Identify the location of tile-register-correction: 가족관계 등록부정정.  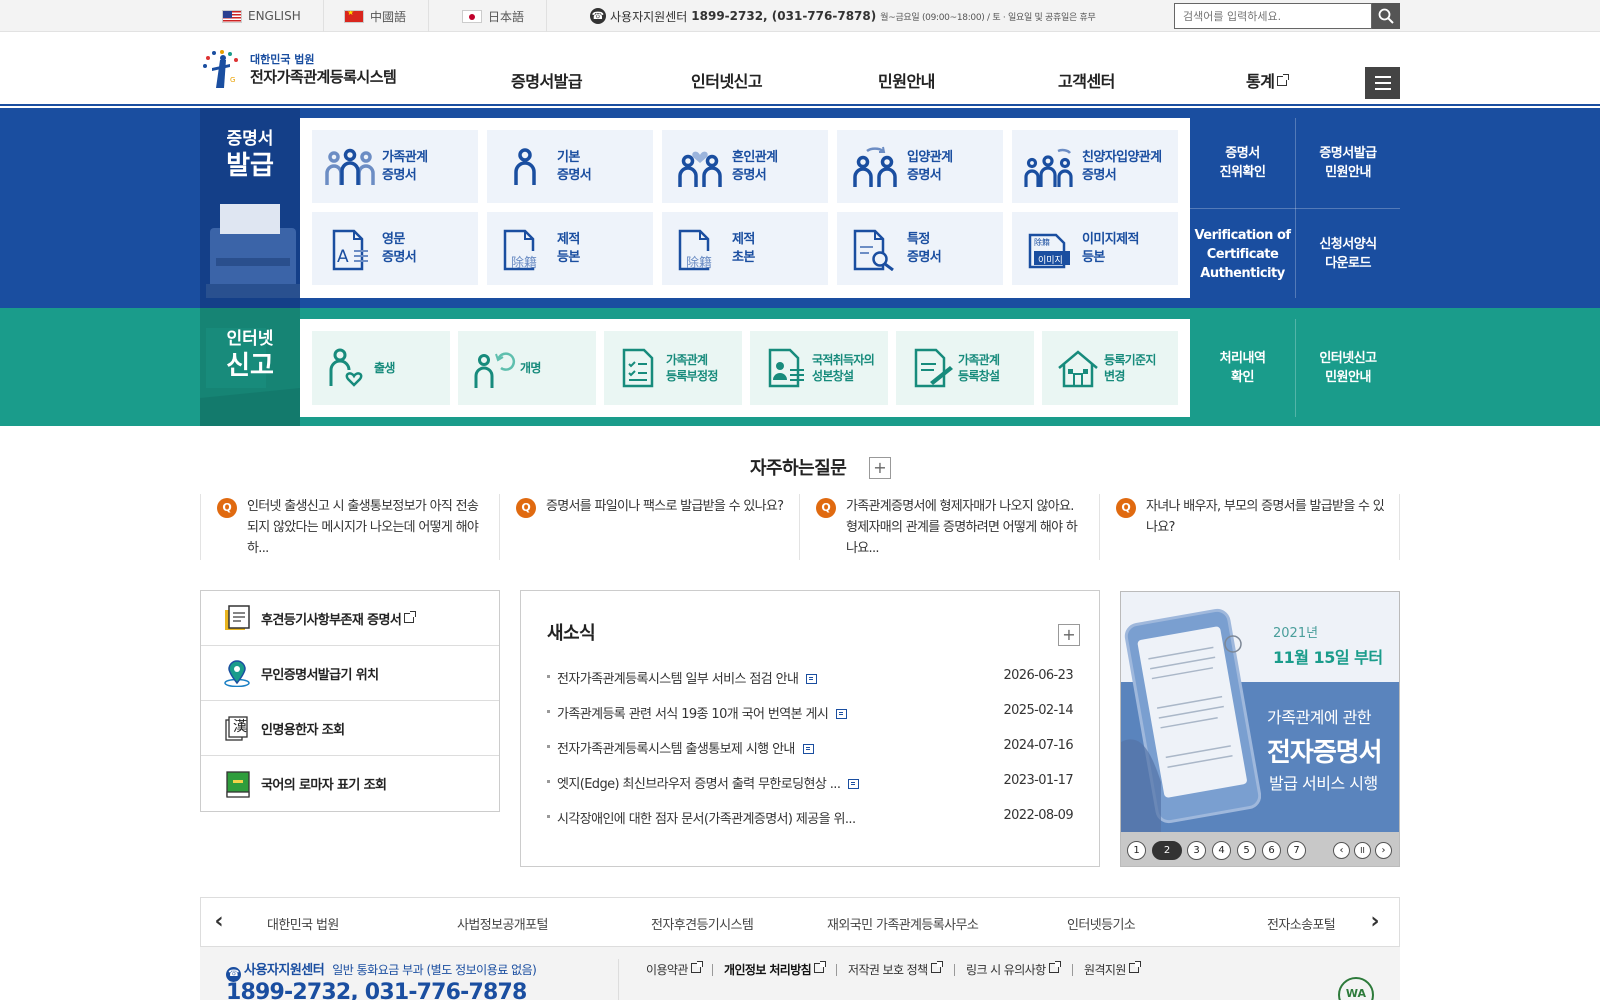
(673, 368).